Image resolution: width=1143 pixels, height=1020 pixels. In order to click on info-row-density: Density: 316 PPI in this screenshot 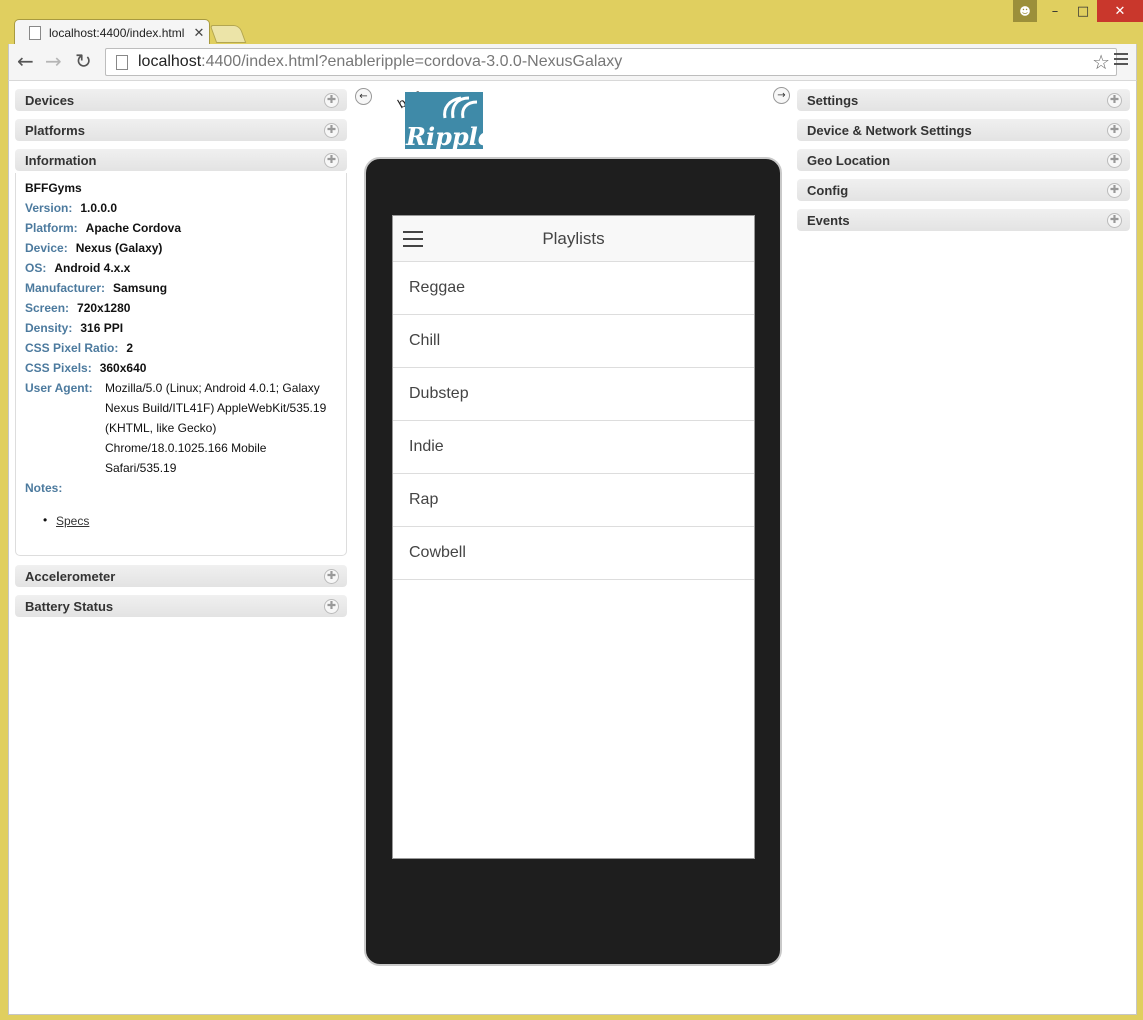, I will do `click(74, 328)`.